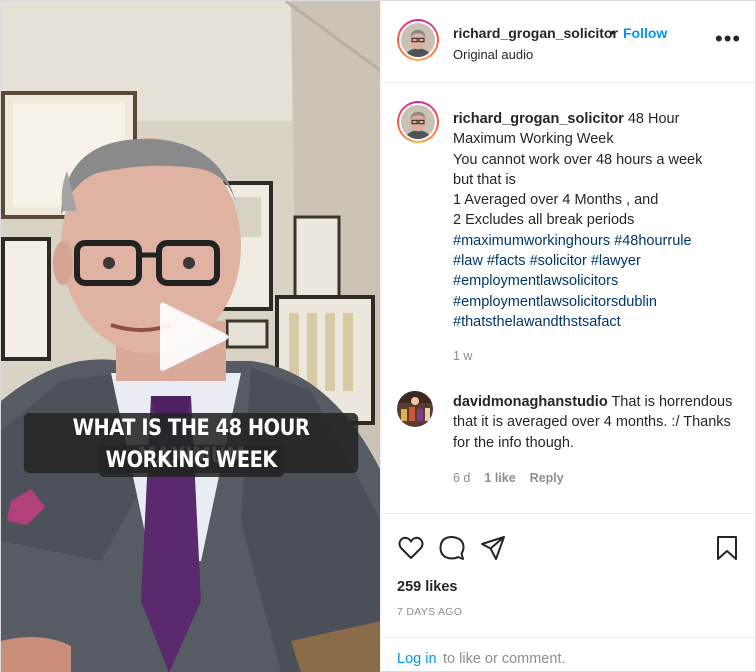 This screenshot has height=672, width=756. Describe the element at coordinates (462, 356) in the screenshot. I see `caption-timestamp: 1 w` at that location.